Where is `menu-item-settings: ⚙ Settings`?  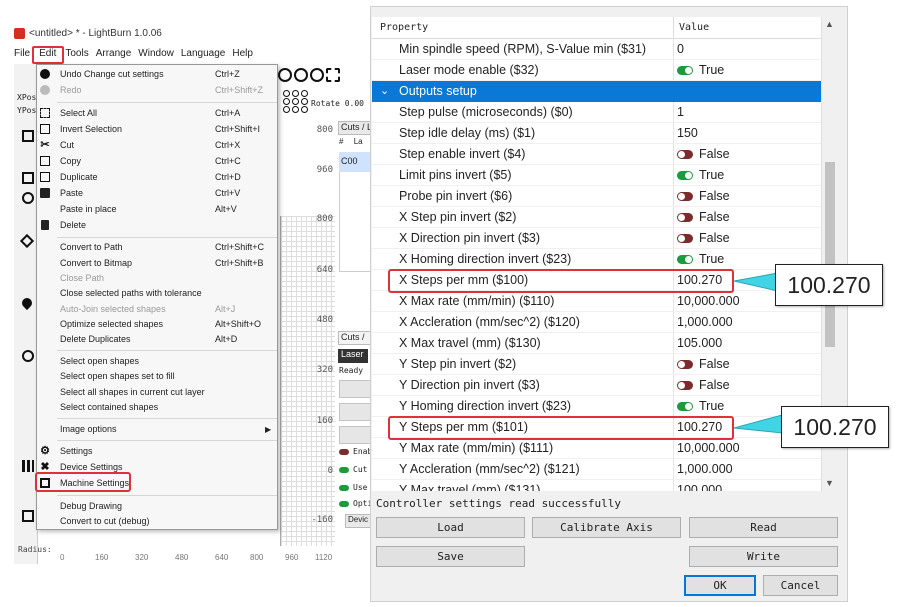
menu-item-settings: ⚙ Settings is located at coordinates (157, 451).